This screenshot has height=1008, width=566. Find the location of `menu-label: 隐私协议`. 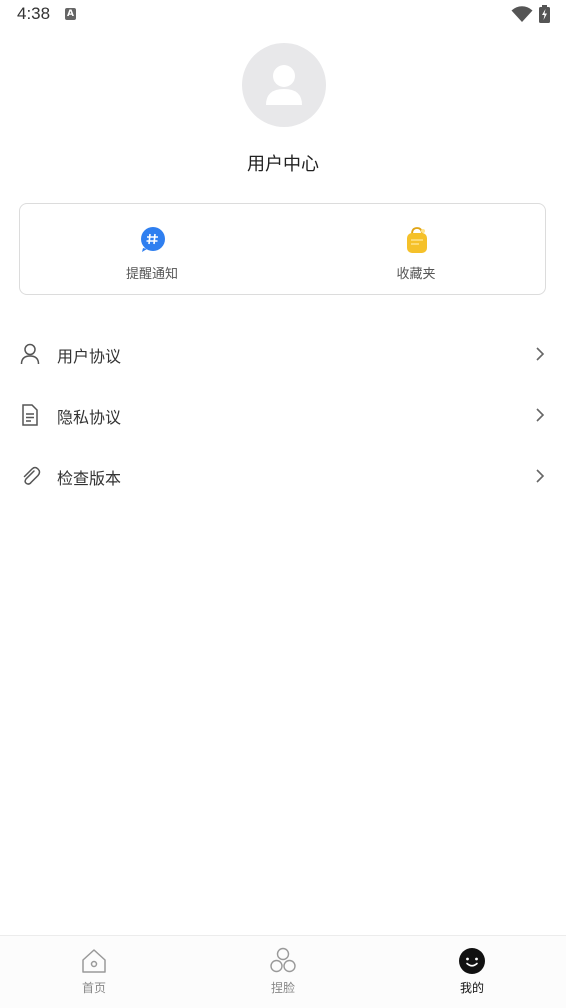

menu-label: 隐私协议 is located at coordinates (89, 417).